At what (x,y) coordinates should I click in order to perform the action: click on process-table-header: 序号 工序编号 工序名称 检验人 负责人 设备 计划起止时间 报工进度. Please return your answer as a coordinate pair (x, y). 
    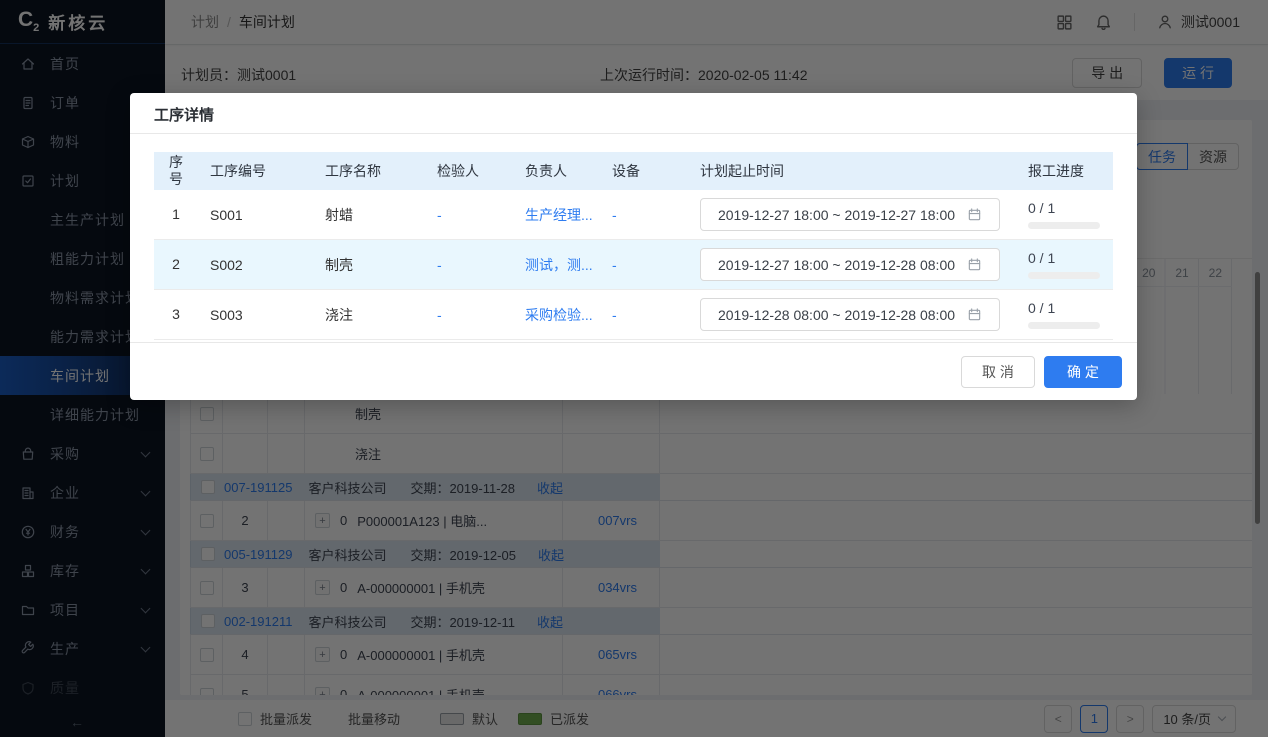
    Looking at the image, I should click on (633, 171).